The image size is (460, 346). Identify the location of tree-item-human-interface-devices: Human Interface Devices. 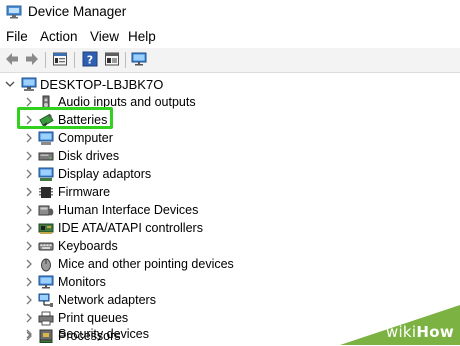
(230, 210).